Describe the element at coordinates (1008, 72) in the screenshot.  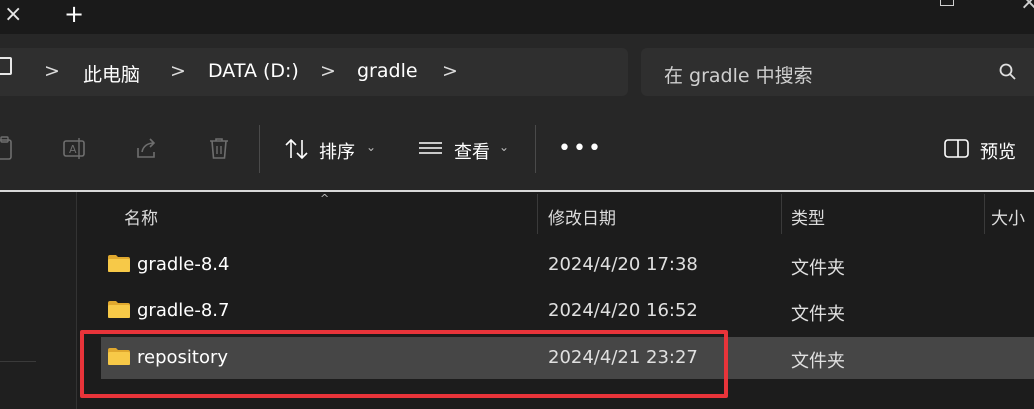
I see `search-icon` at that location.